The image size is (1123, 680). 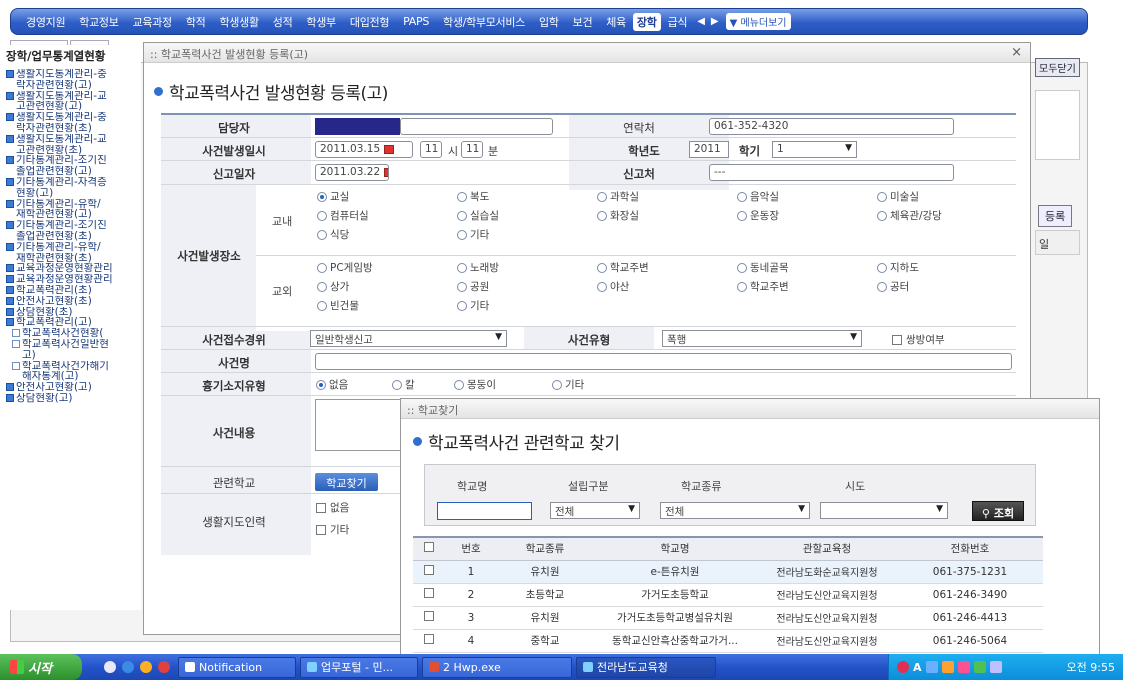 What do you see at coordinates (758, 196) in the screenshot?
I see `place-radio: 음악실` at bounding box center [758, 196].